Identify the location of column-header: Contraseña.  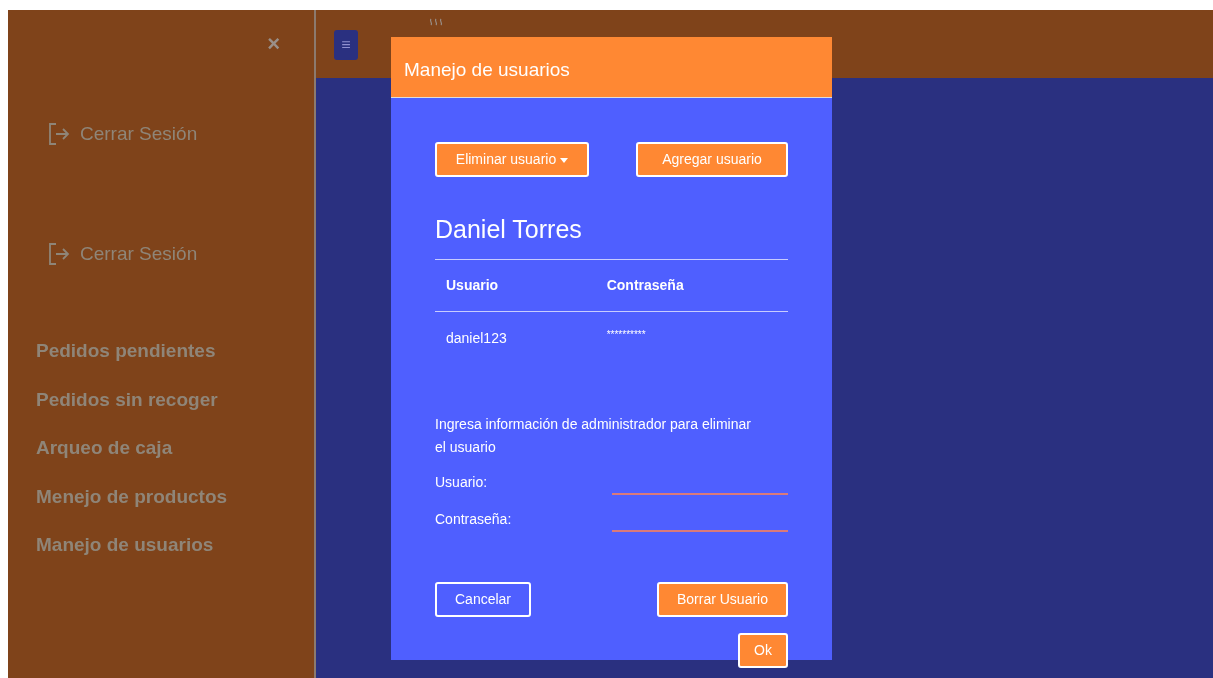
(691, 285).